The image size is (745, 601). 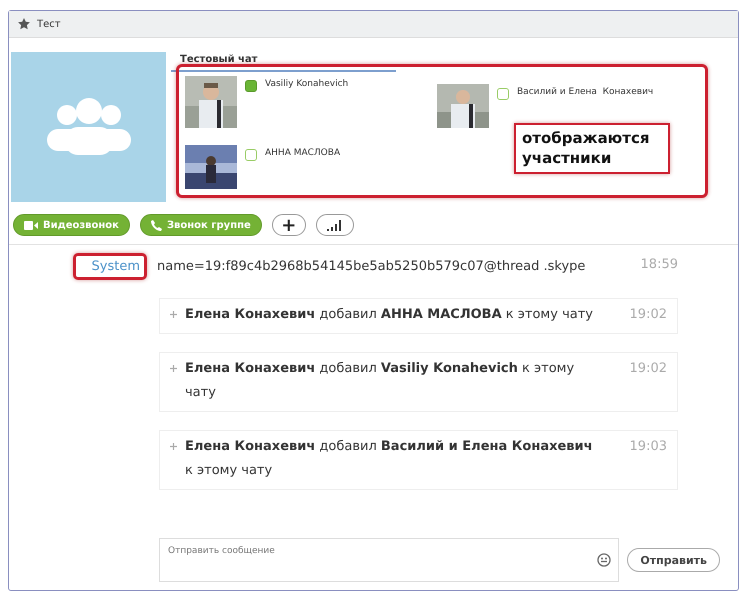 I want to click on event-text: Елена Конахевич добавил АННА МАСЛОВА к этому чату, so click(x=389, y=315).